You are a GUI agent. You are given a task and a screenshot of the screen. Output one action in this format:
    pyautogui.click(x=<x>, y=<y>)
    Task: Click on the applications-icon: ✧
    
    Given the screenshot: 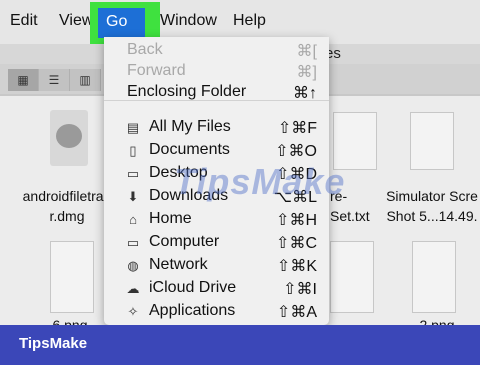 What is the action you would take?
    pyautogui.click(x=133, y=311)
    